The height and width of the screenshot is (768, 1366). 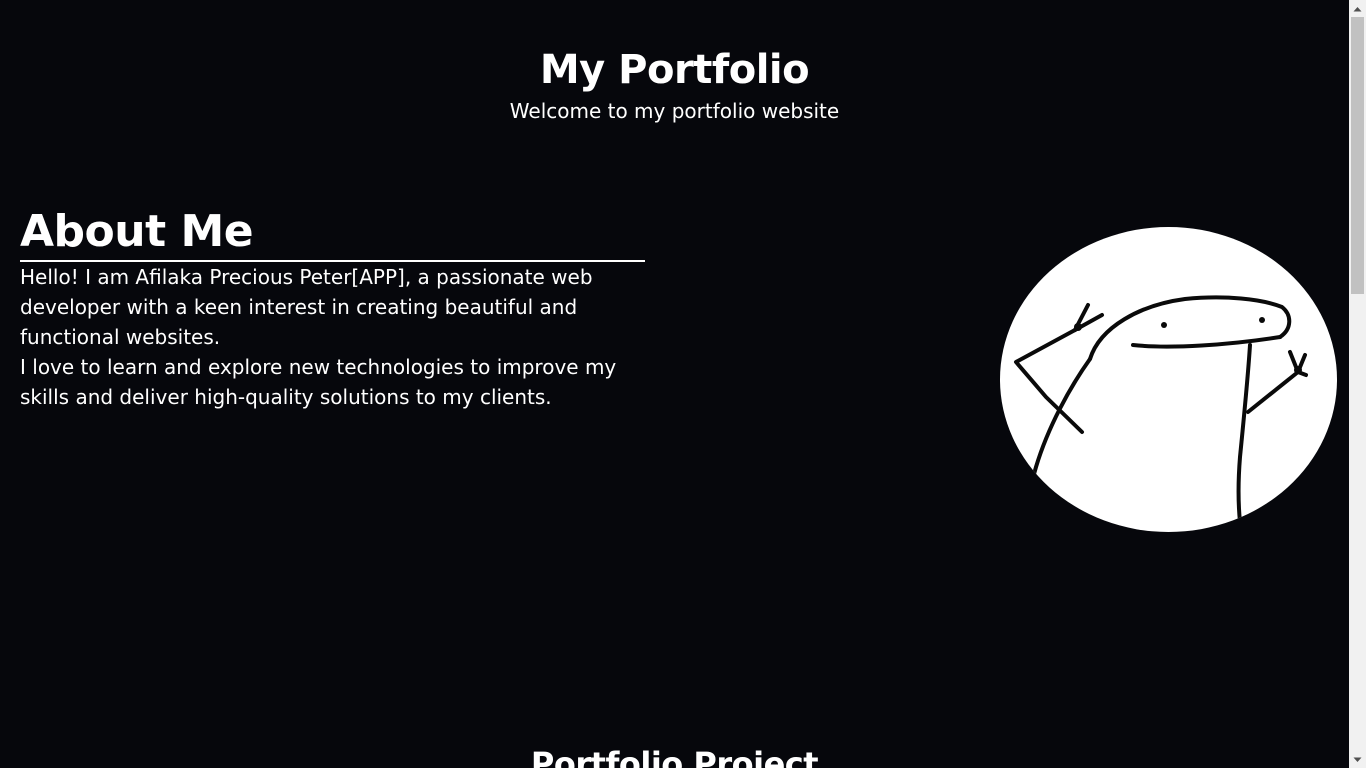 What do you see at coordinates (1357, 384) in the screenshot?
I see `vertical-scrollbar` at bounding box center [1357, 384].